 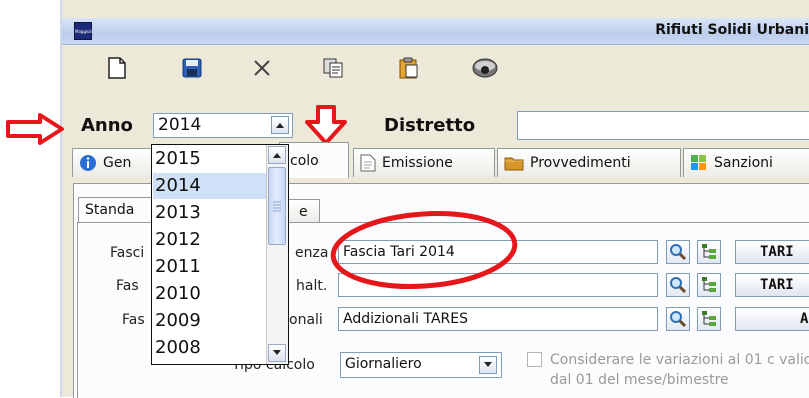 What do you see at coordinates (117, 163) in the screenshot?
I see `tab-generale-label: Gen` at bounding box center [117, 163].